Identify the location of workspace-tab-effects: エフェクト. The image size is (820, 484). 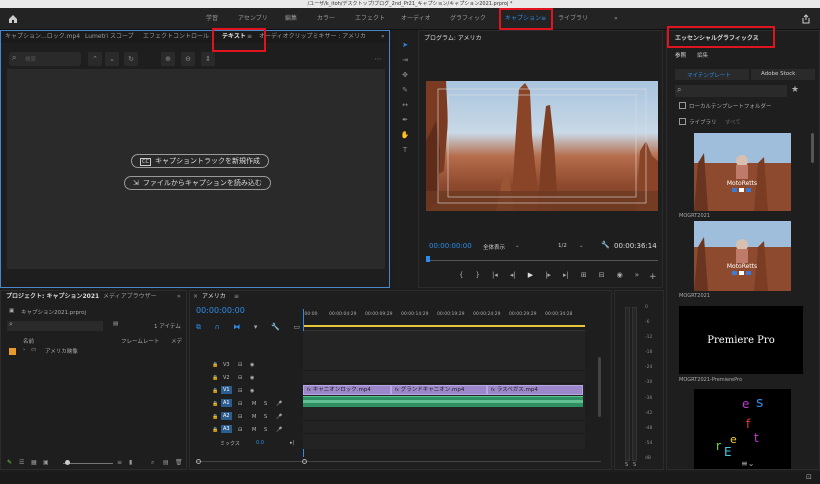
(370, 19).